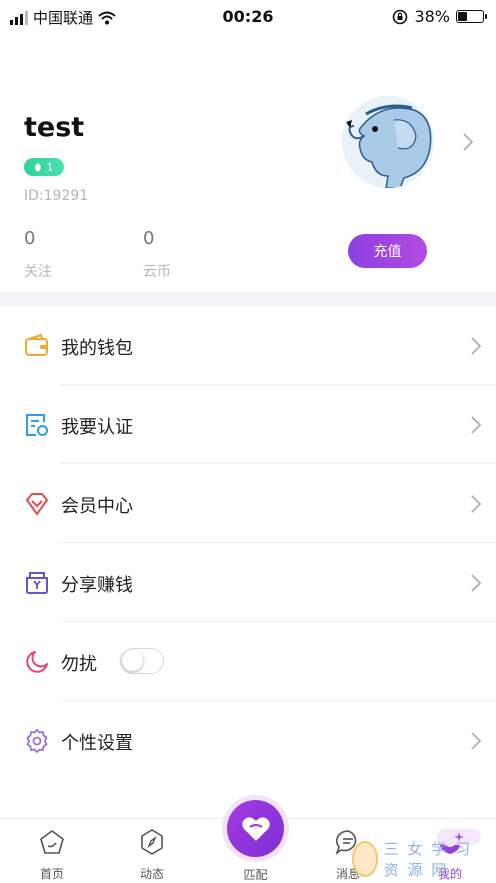 This screenshot has height=883, width=496. I want to click on tab-feed: 动态, so click(152, 855).